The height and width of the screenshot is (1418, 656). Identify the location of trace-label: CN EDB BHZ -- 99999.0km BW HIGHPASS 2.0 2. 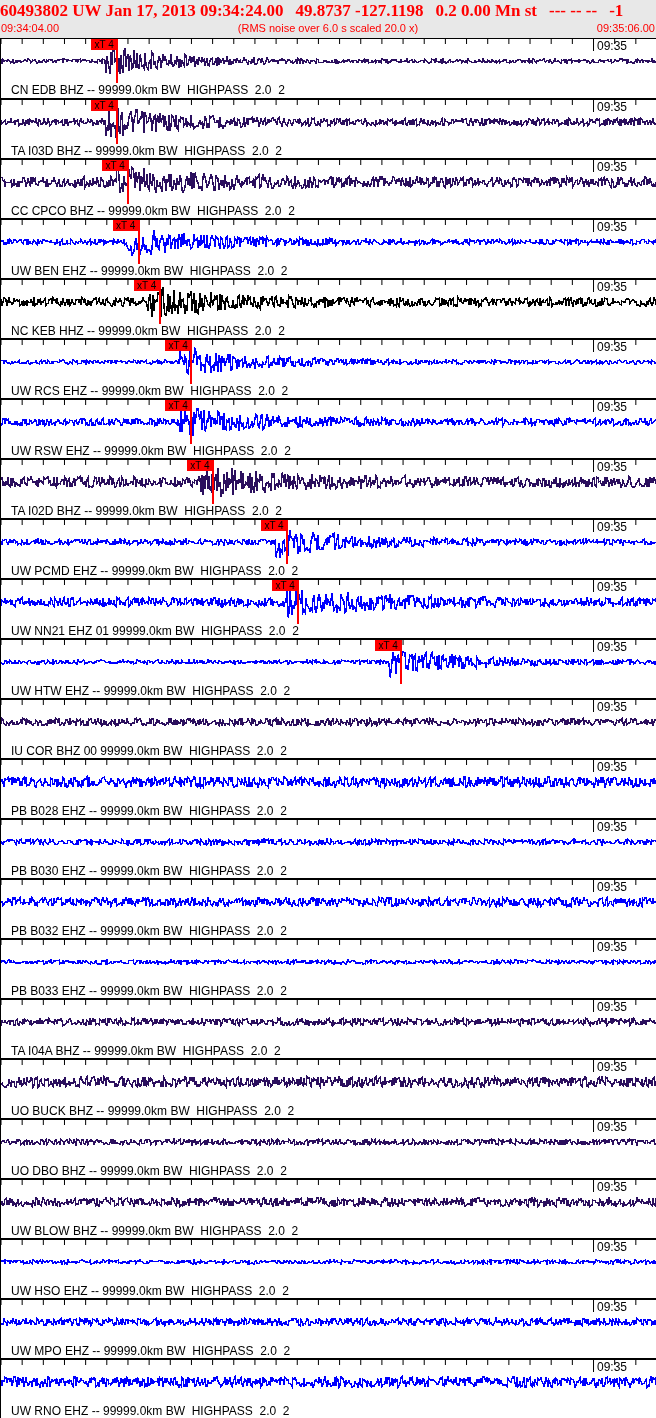
(148, 90).